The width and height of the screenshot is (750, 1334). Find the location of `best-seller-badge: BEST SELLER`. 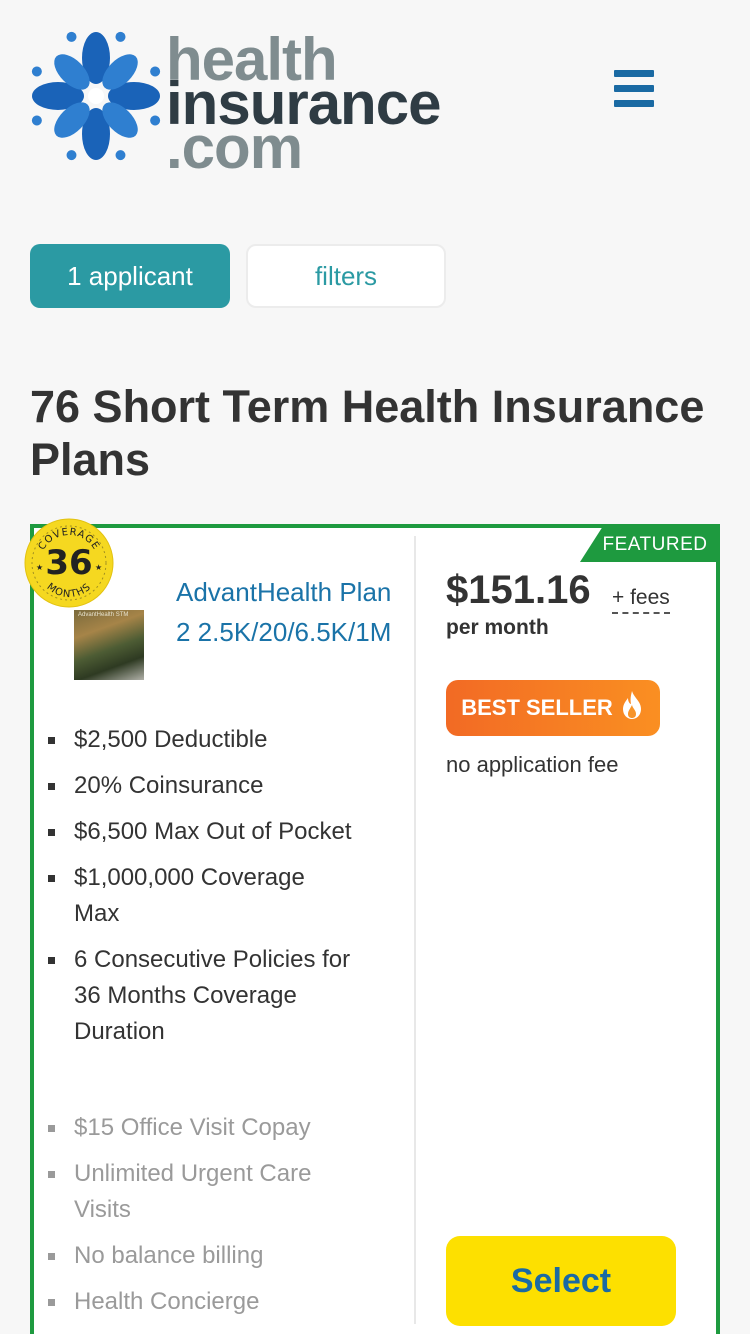

best-seller-badge: BEST SELLER is located at coordinates (553, 708).